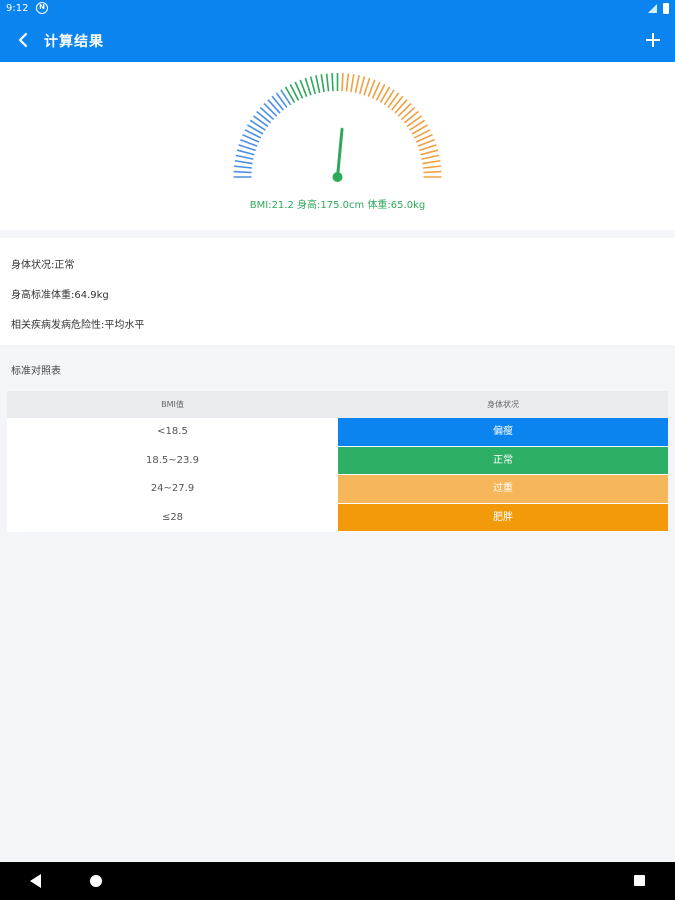  What do you see at coordinates (337, 40) in the screenshot?
I see `app-bar: 计算结果` at bounding box center [337, 40].